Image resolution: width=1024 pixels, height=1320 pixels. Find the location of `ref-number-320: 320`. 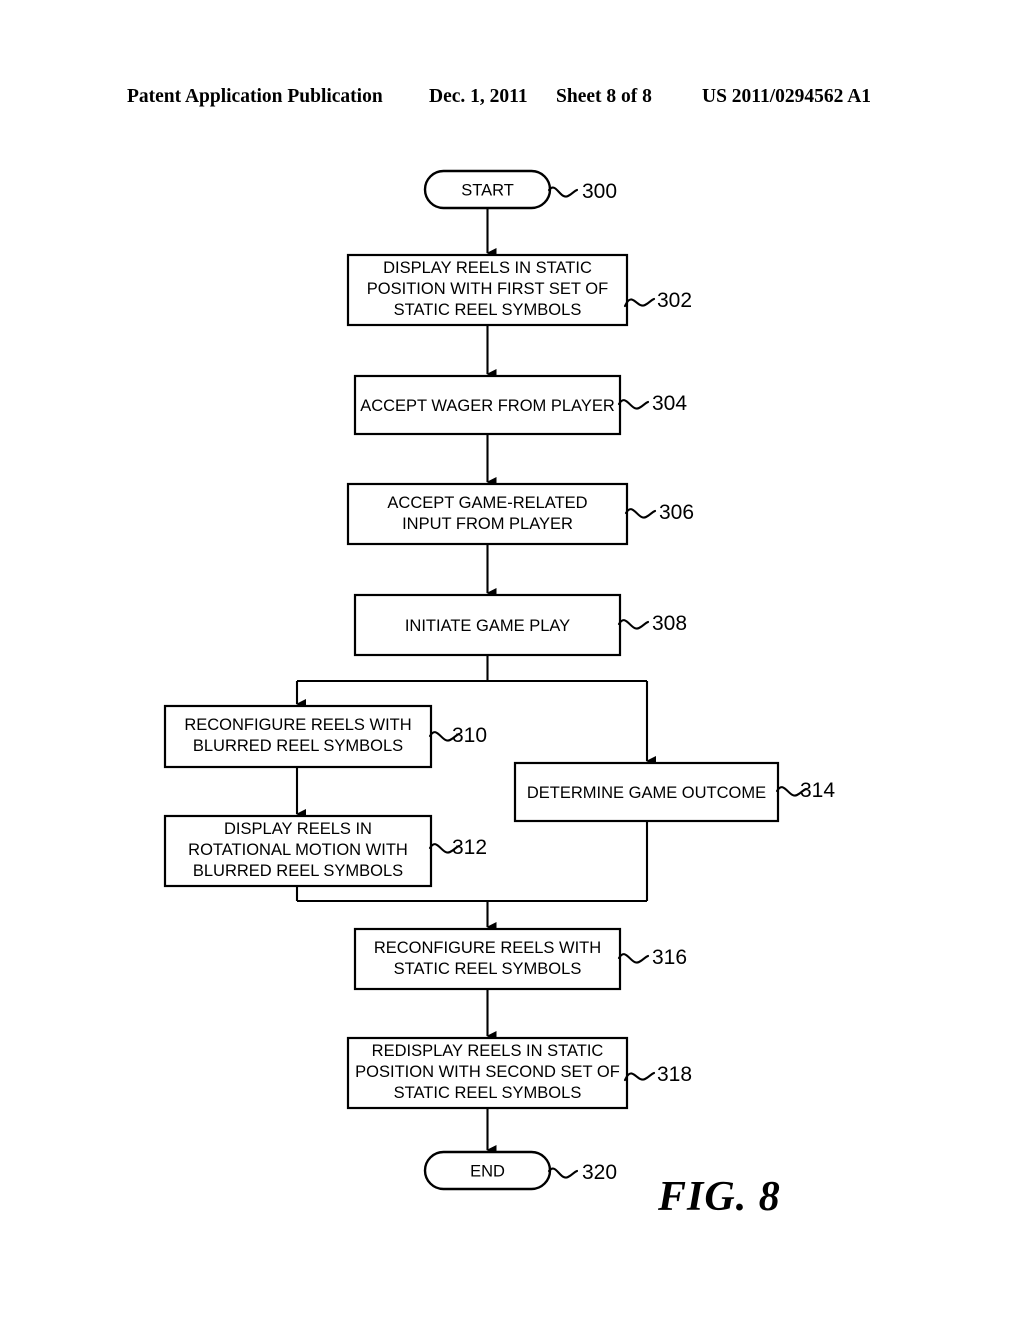

ref-number-320: 320 is located at coordinates (599, 1172).